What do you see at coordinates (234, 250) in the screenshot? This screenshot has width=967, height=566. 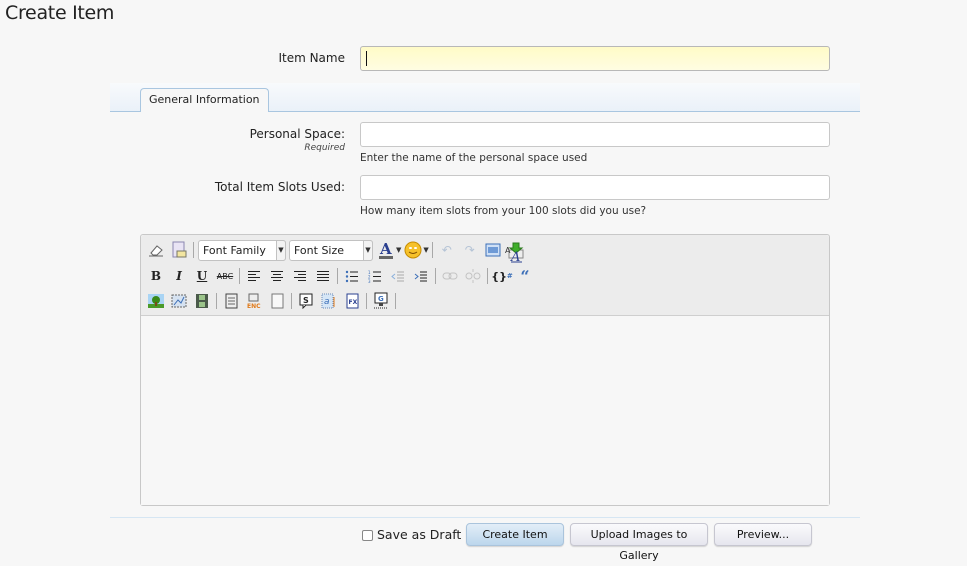 I see `font-family-value: Font Family` at bounding box center [234, 250].